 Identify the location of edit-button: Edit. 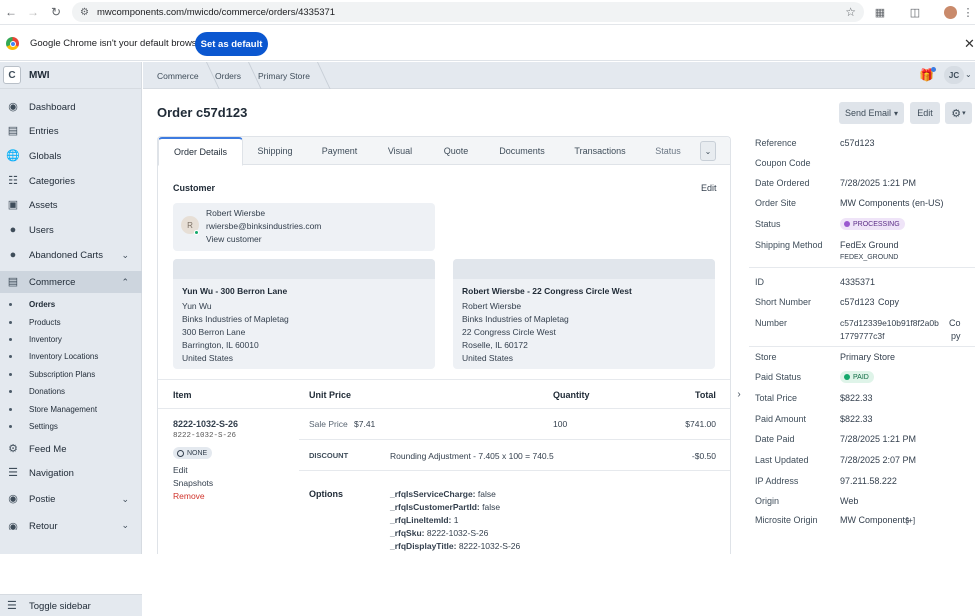
(925, 113).